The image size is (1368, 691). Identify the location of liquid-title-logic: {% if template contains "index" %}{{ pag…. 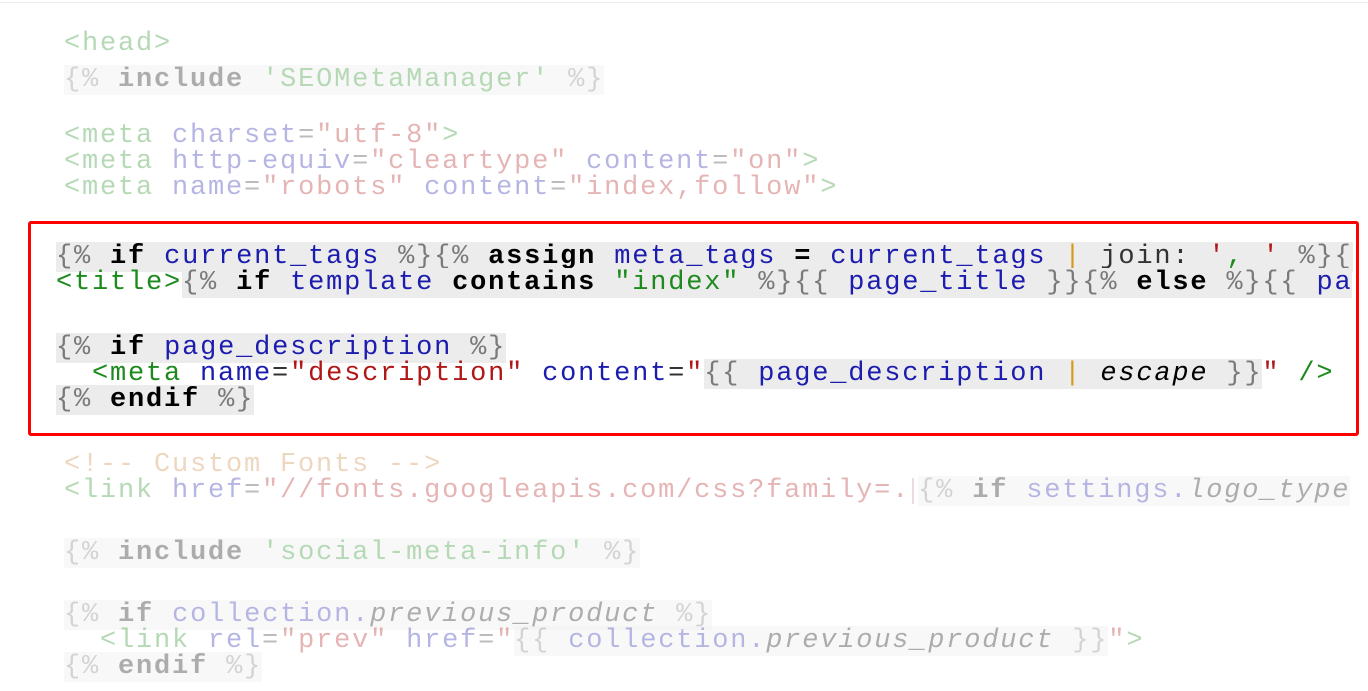
(767, 283).